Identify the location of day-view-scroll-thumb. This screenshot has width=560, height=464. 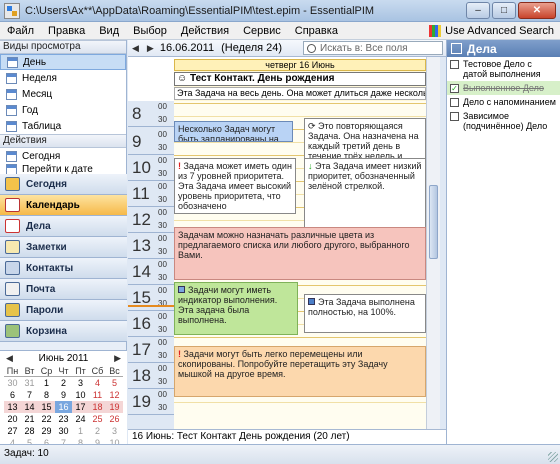
(433, 222).